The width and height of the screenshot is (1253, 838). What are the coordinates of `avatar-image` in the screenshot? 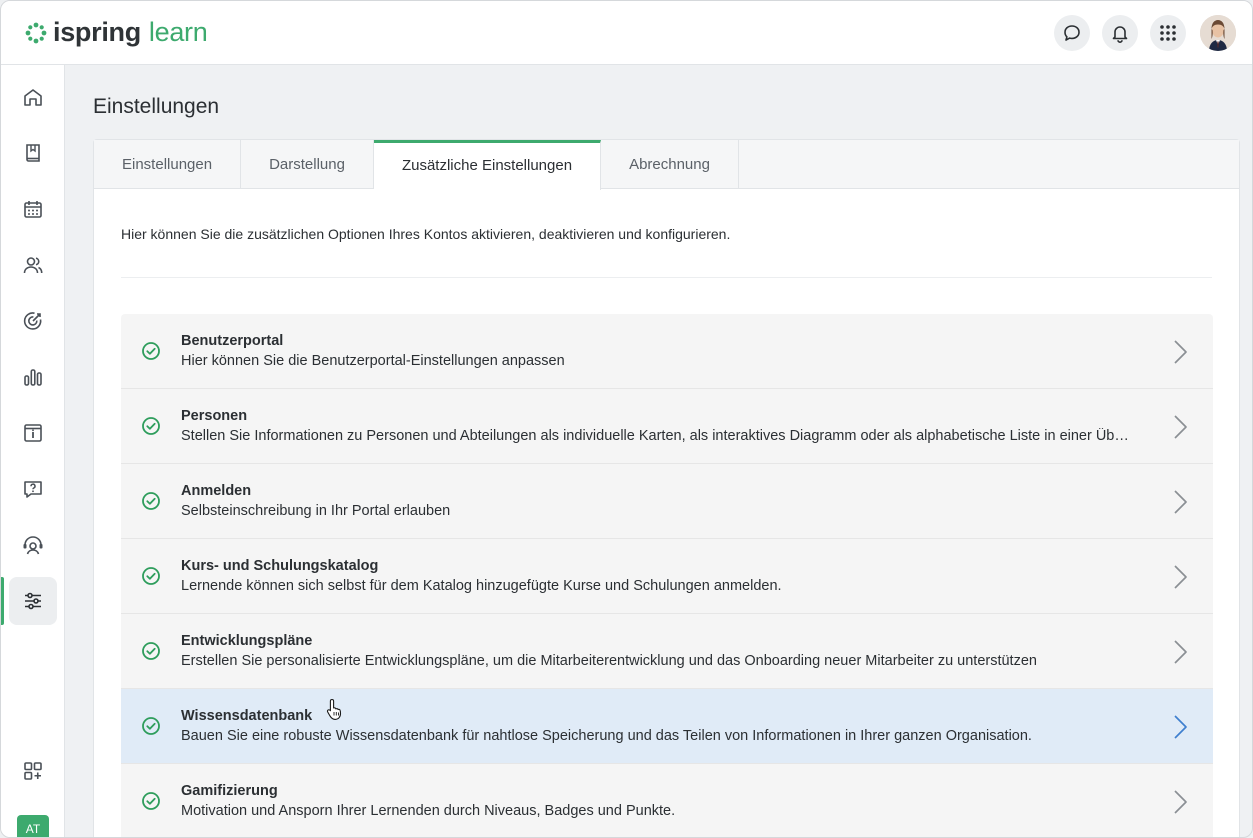 It's located at (1218, 32).